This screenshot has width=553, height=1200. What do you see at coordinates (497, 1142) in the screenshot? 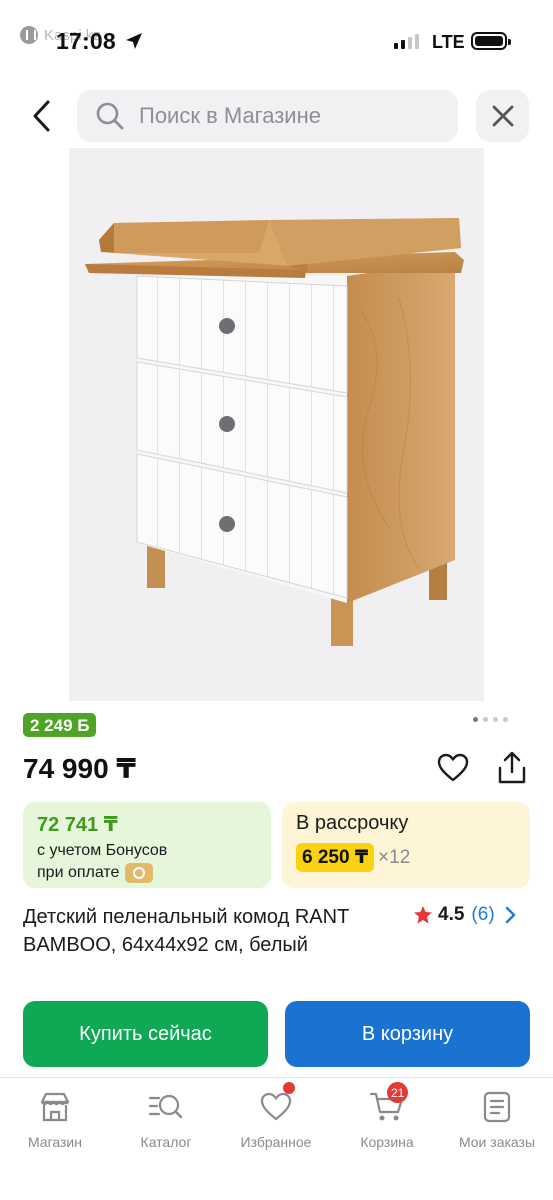
I see `tab-orders-label: Мои заказы` at bounding box center [497, 1142].